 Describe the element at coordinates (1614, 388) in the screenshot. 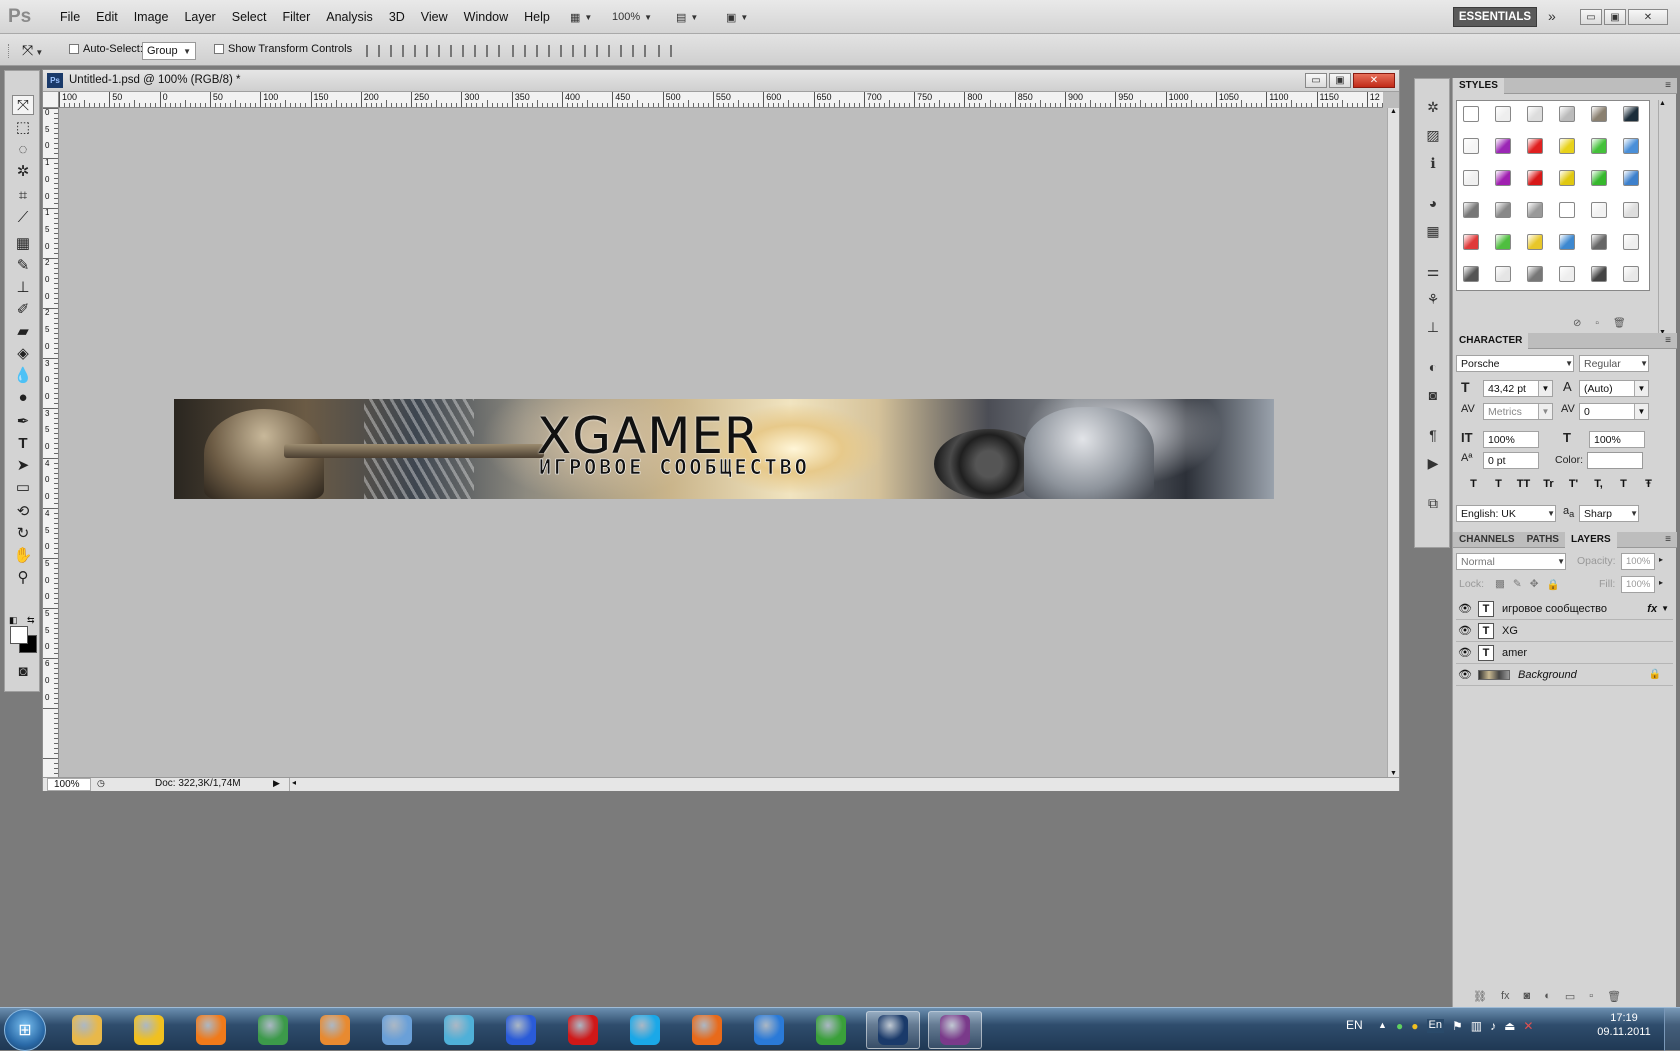

I see `leading-field: (Auto) ▼` at that location.